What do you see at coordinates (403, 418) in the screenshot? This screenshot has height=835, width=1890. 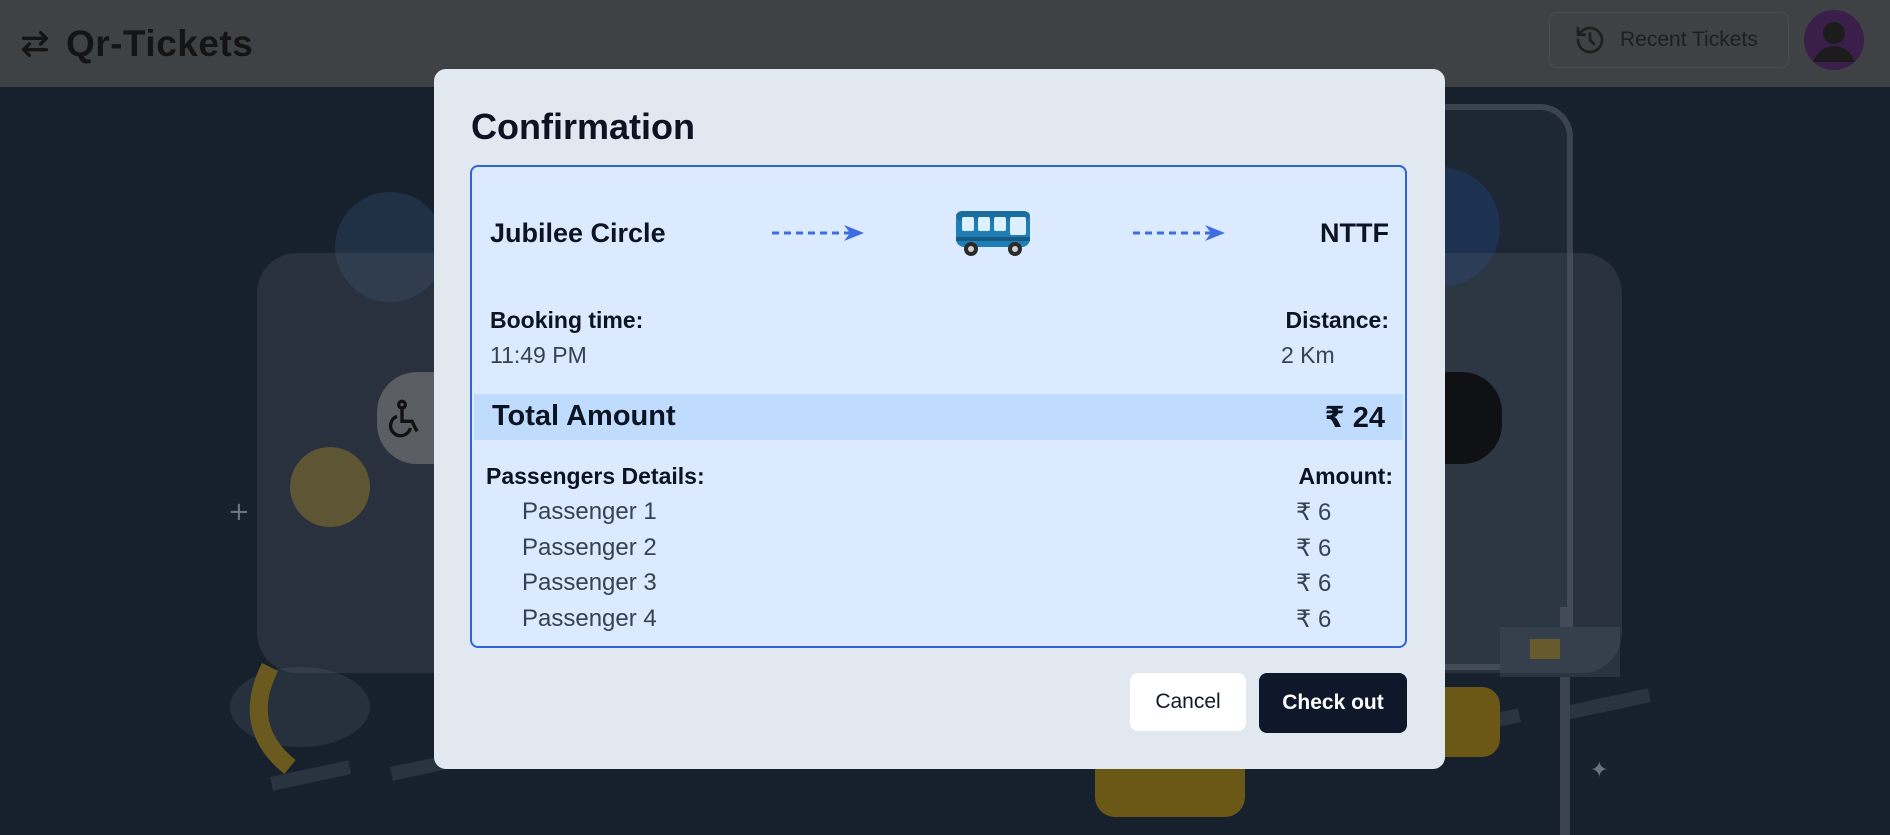 I see `accessibility-icon` at bounding box center [403, 418].